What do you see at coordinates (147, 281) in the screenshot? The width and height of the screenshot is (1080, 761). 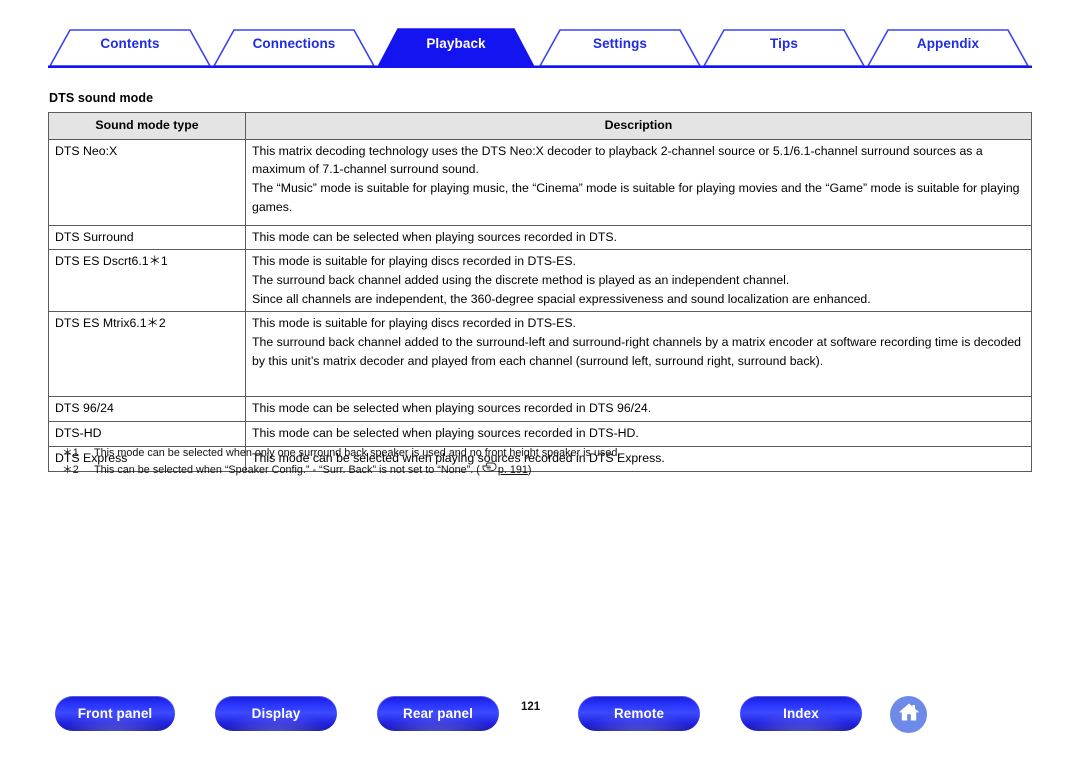 I see `cell-sound-mode-type: DTS ES Dscrt6.1＊1` at bounding box center [147, 281].